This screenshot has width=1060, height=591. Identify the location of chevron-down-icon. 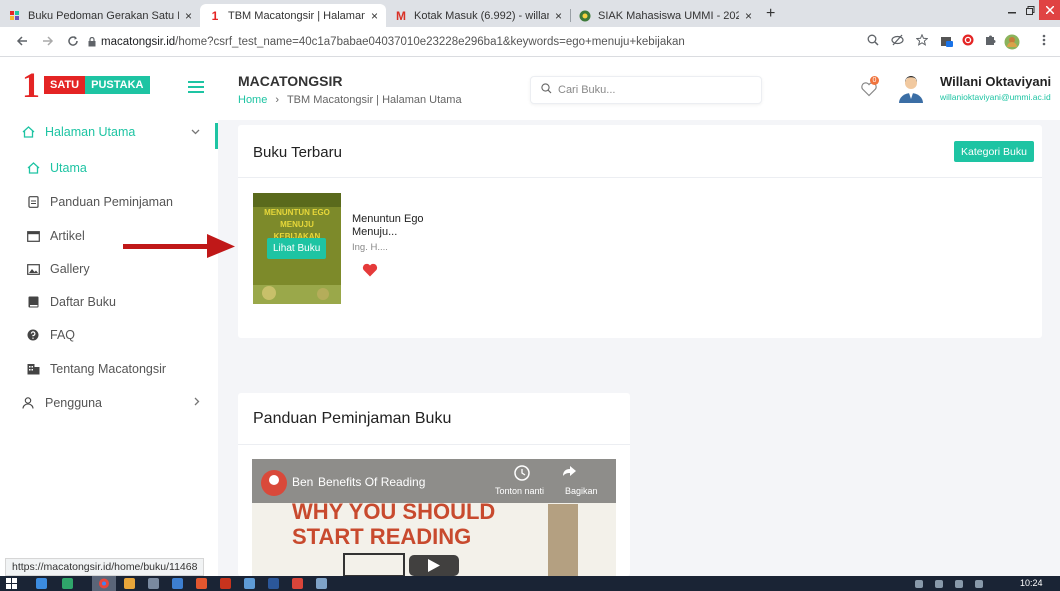
(195, 132).